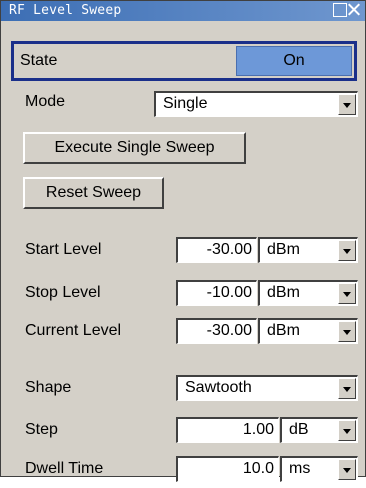  What do you see at coordinates (267, 388) in the screenshot?
I see `shape-select: Sawtooth` at bounding box center [267, 388].